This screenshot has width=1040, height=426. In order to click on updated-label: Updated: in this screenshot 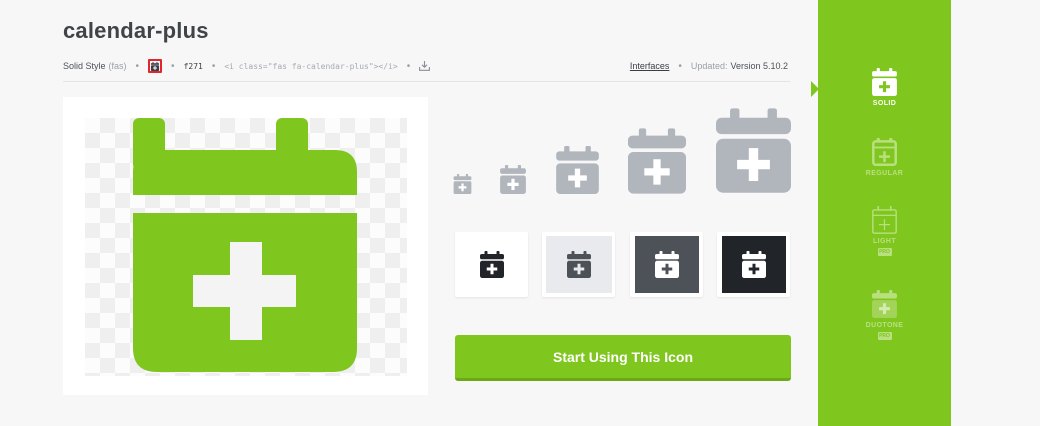, I will do `click(709, 66)`.